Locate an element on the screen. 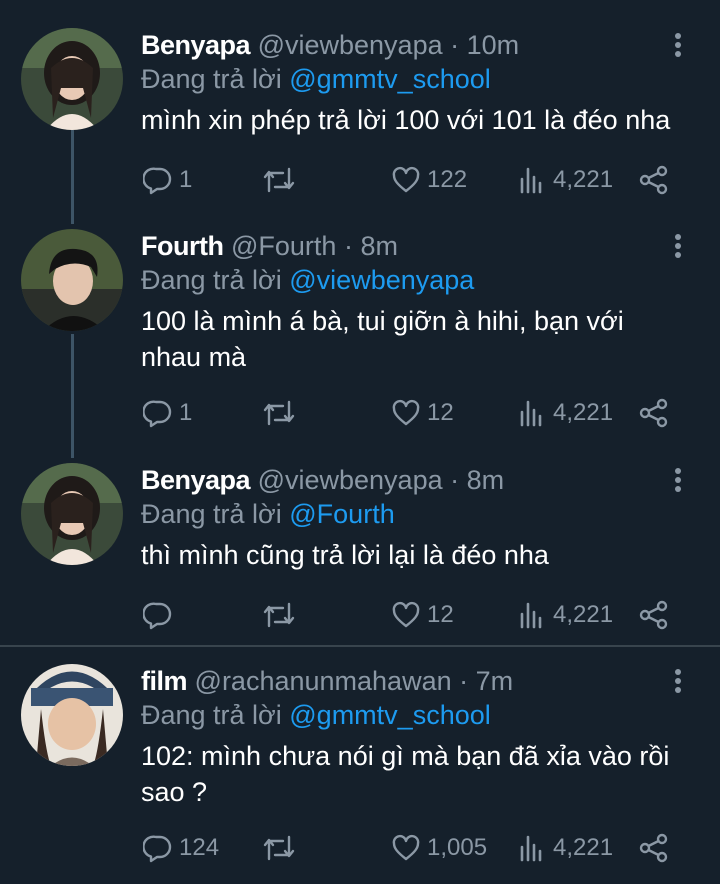  timestamp: 7m is located at coordinates (495, 681).